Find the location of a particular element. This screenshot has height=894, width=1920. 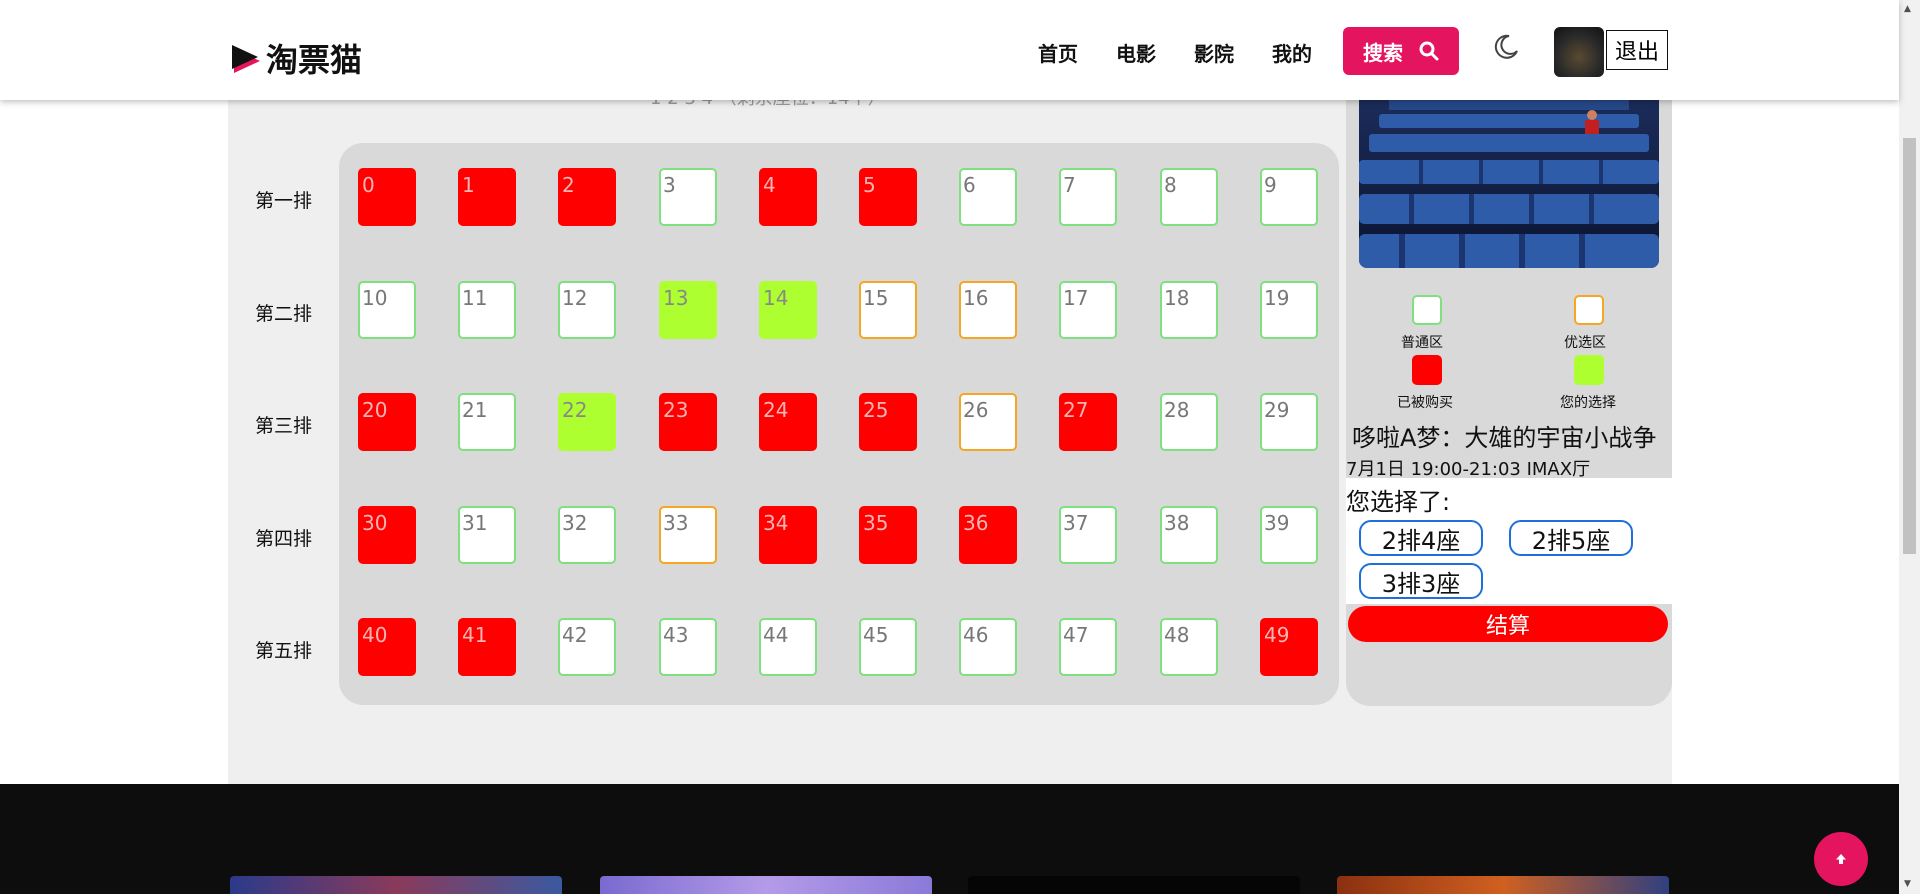

seat-sold: 5 is located at coordinates (888, 197).